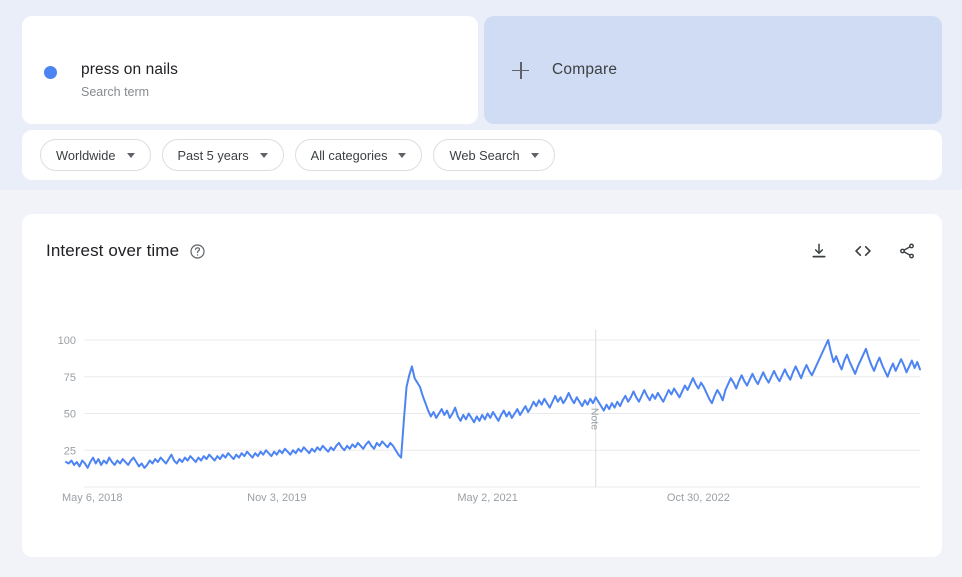 The height and width of the screenshot is (577, 962). What do you see at coordinates (92, 498) in the screenshot?
I see `x-axis-tick-label: May 6, 2018` at bounding box center [92, 498].